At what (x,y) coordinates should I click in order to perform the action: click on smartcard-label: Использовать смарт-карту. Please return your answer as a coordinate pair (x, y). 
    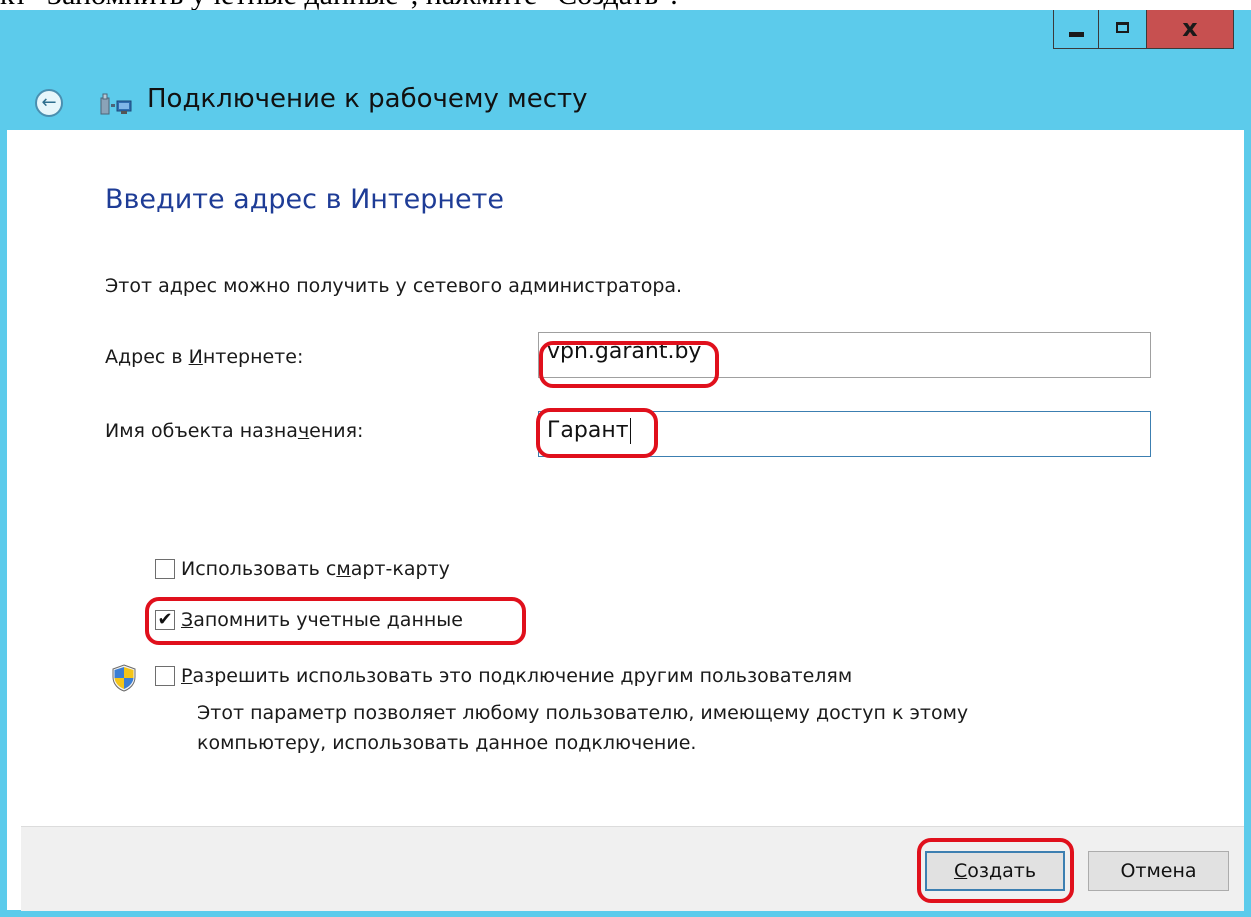
    Looking at the image, I should click on (315, 569).